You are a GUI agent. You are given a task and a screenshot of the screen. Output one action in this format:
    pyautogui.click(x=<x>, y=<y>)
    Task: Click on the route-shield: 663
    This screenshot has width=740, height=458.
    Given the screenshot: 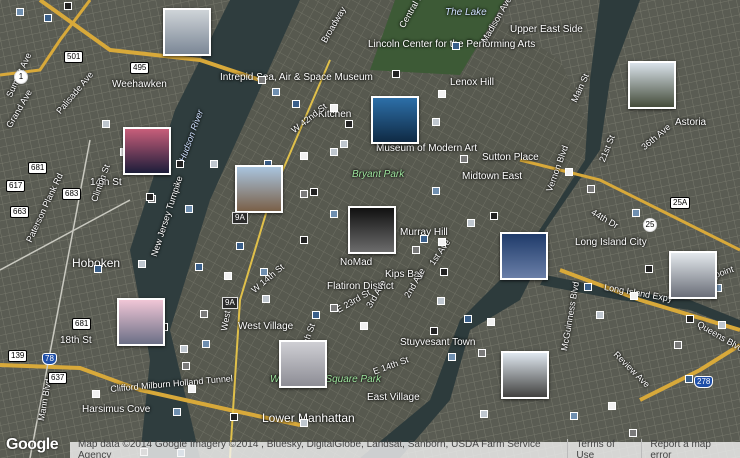 What is the action you would take?
    pyautogui.click(x=20, y=212)
    